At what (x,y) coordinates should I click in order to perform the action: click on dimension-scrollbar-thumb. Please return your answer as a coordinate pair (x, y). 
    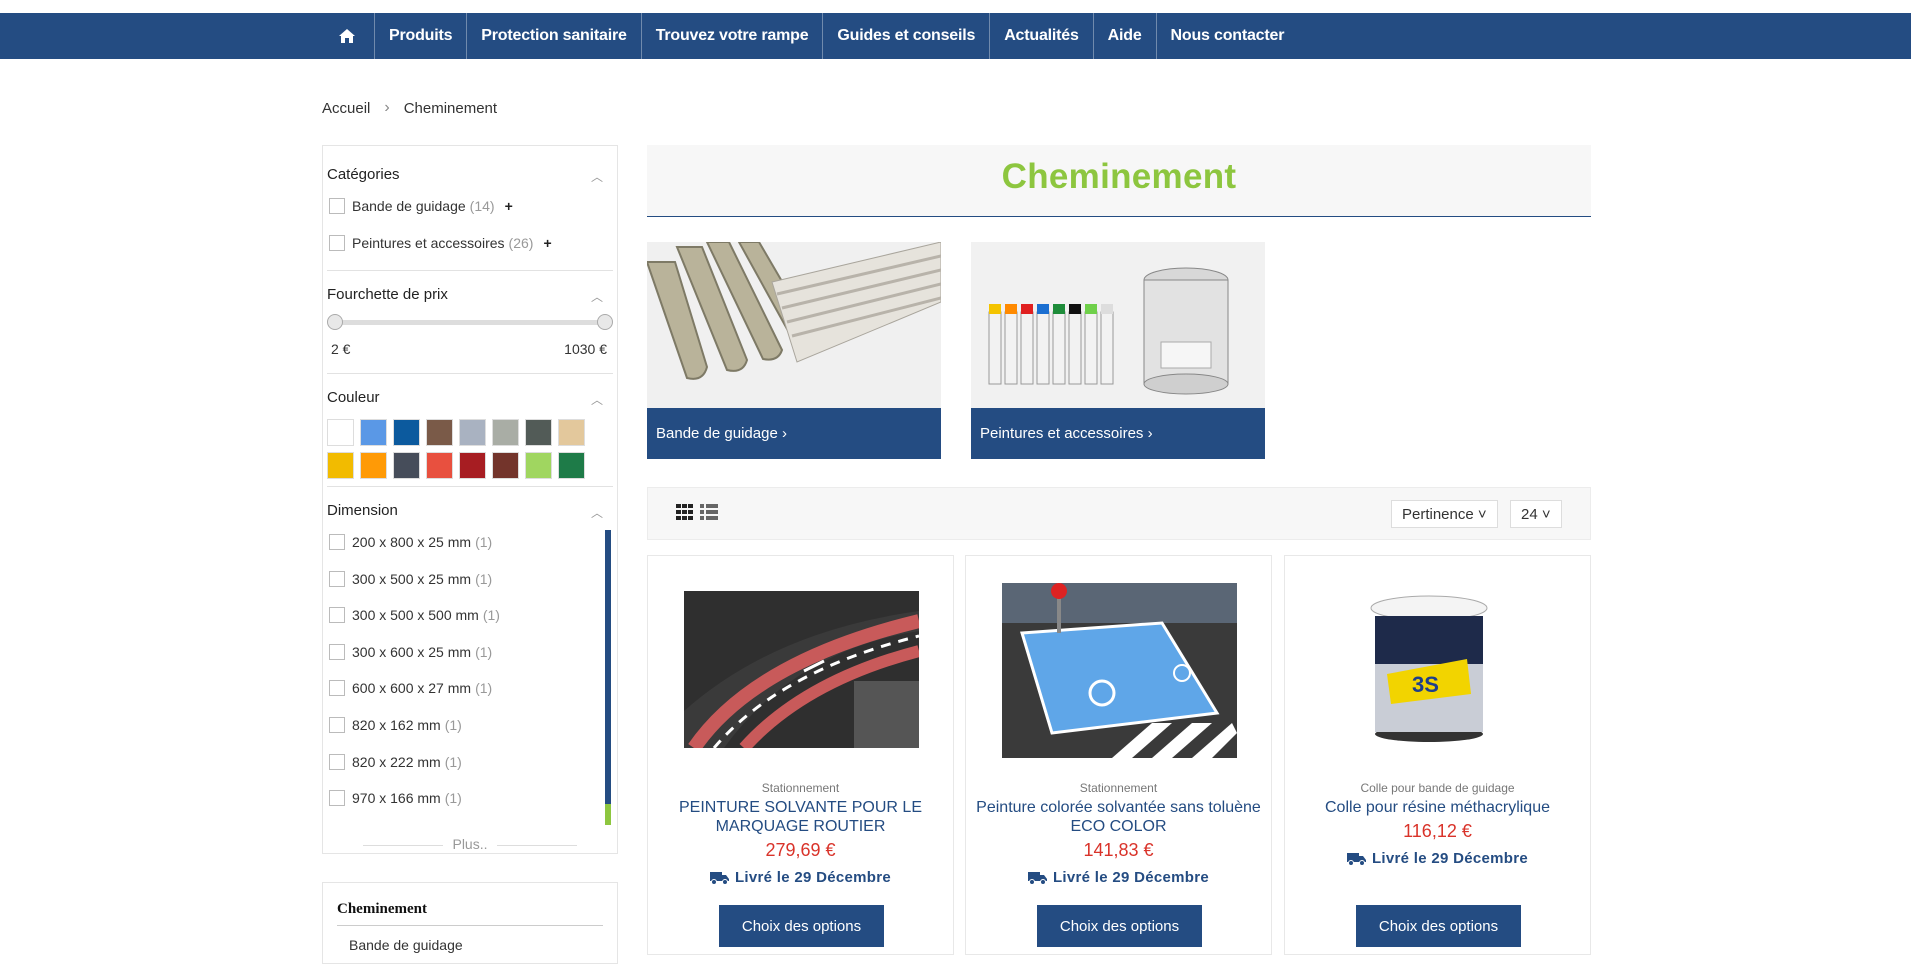
    Looking at the image, I should click on (608, 814).